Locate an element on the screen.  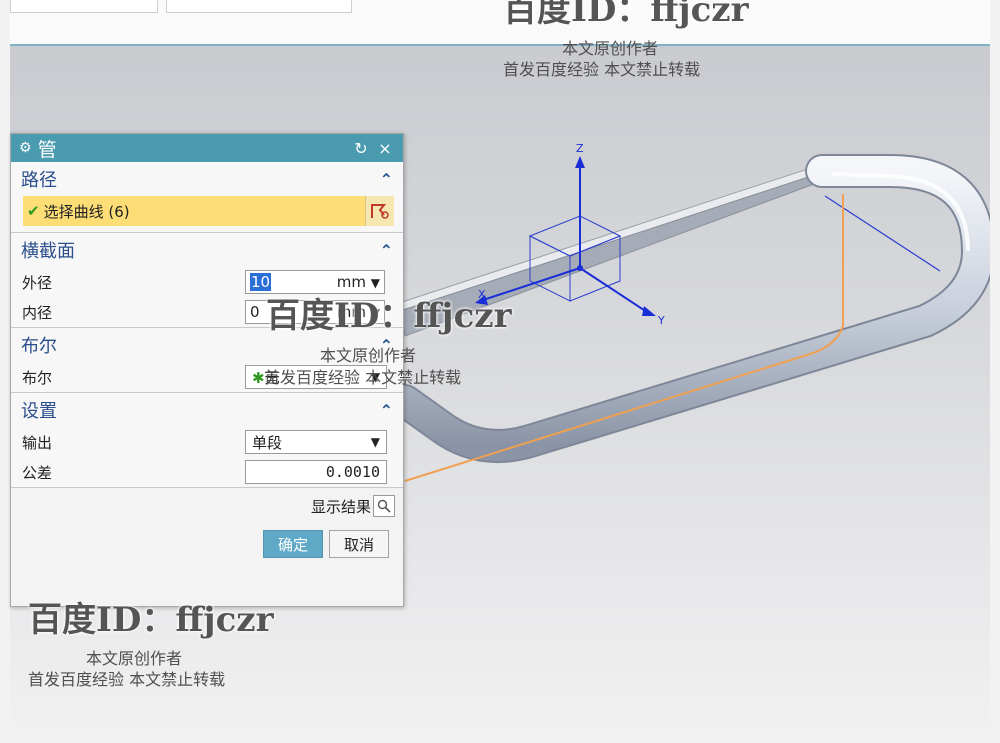
dialog-title-bar: ⚙ 管 ↻ × is located at coordinates (207, 148).